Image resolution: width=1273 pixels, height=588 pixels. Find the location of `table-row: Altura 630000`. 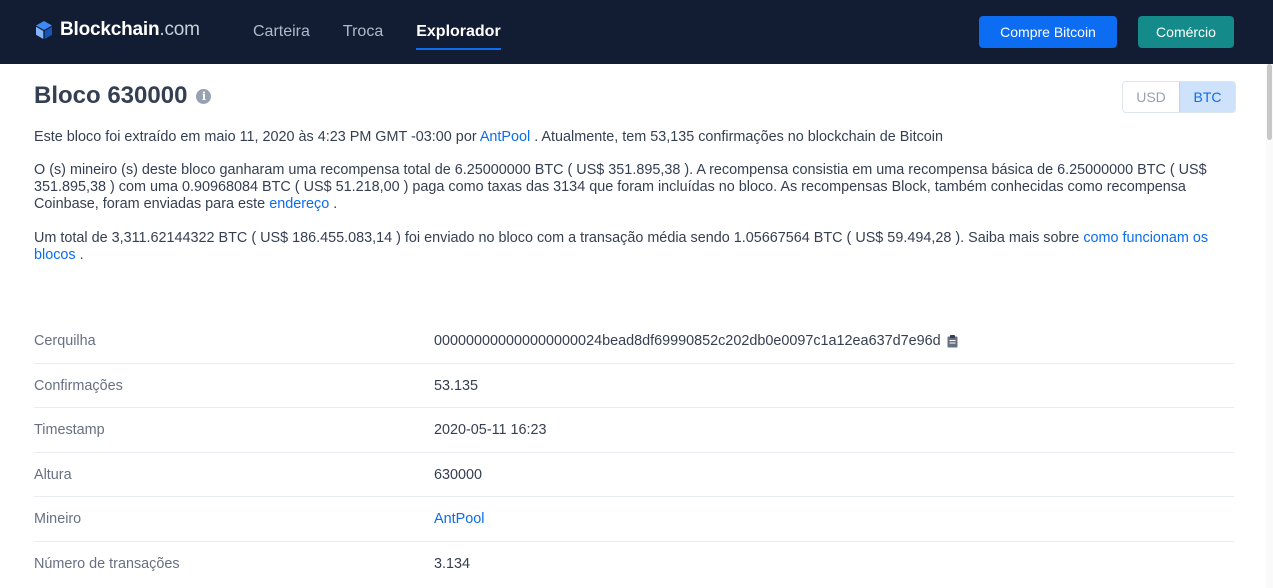

table-row: Altura 630000 is located at coordinates (634, 475).